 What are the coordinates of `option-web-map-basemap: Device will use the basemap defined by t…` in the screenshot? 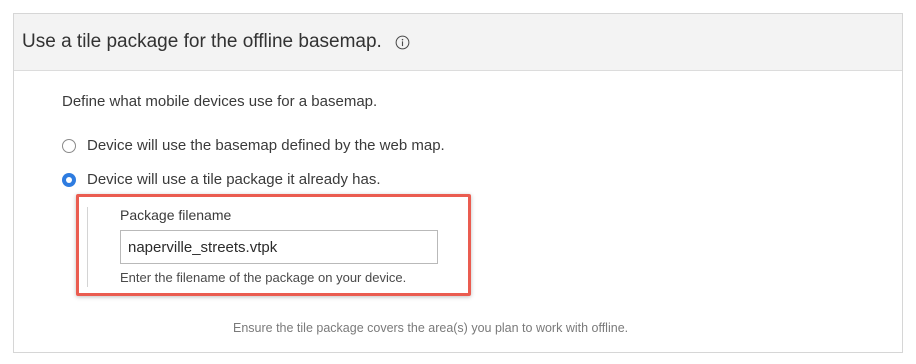 It's located at (253, 145).